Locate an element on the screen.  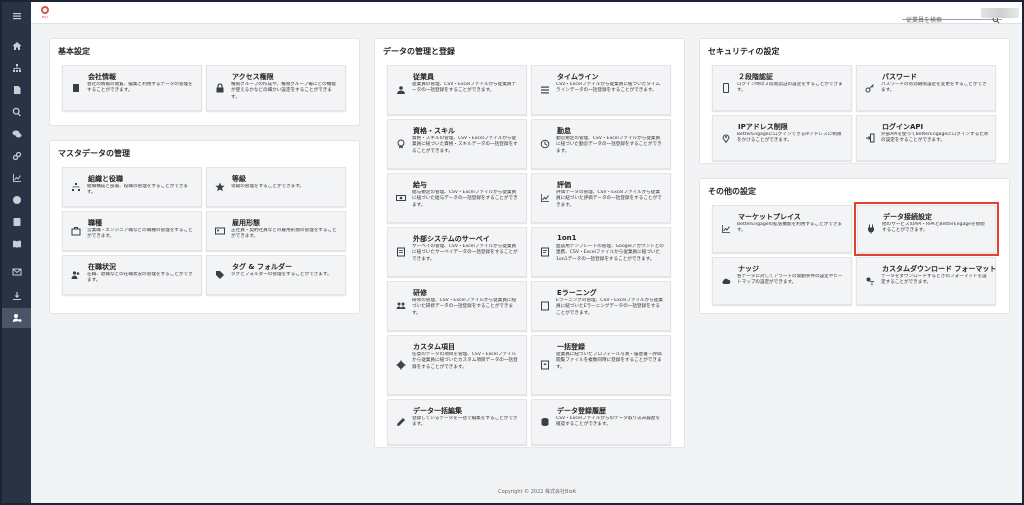
tag-icon is located at coordinates (220, 275).